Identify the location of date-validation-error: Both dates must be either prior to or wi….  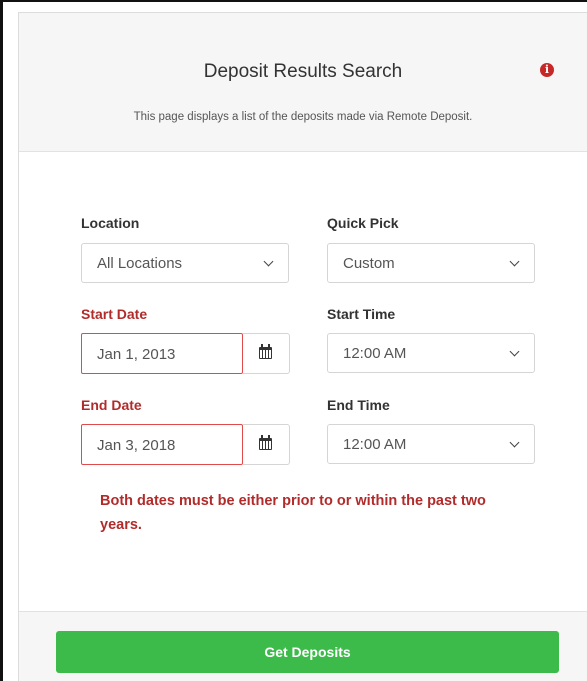
(293, 513).